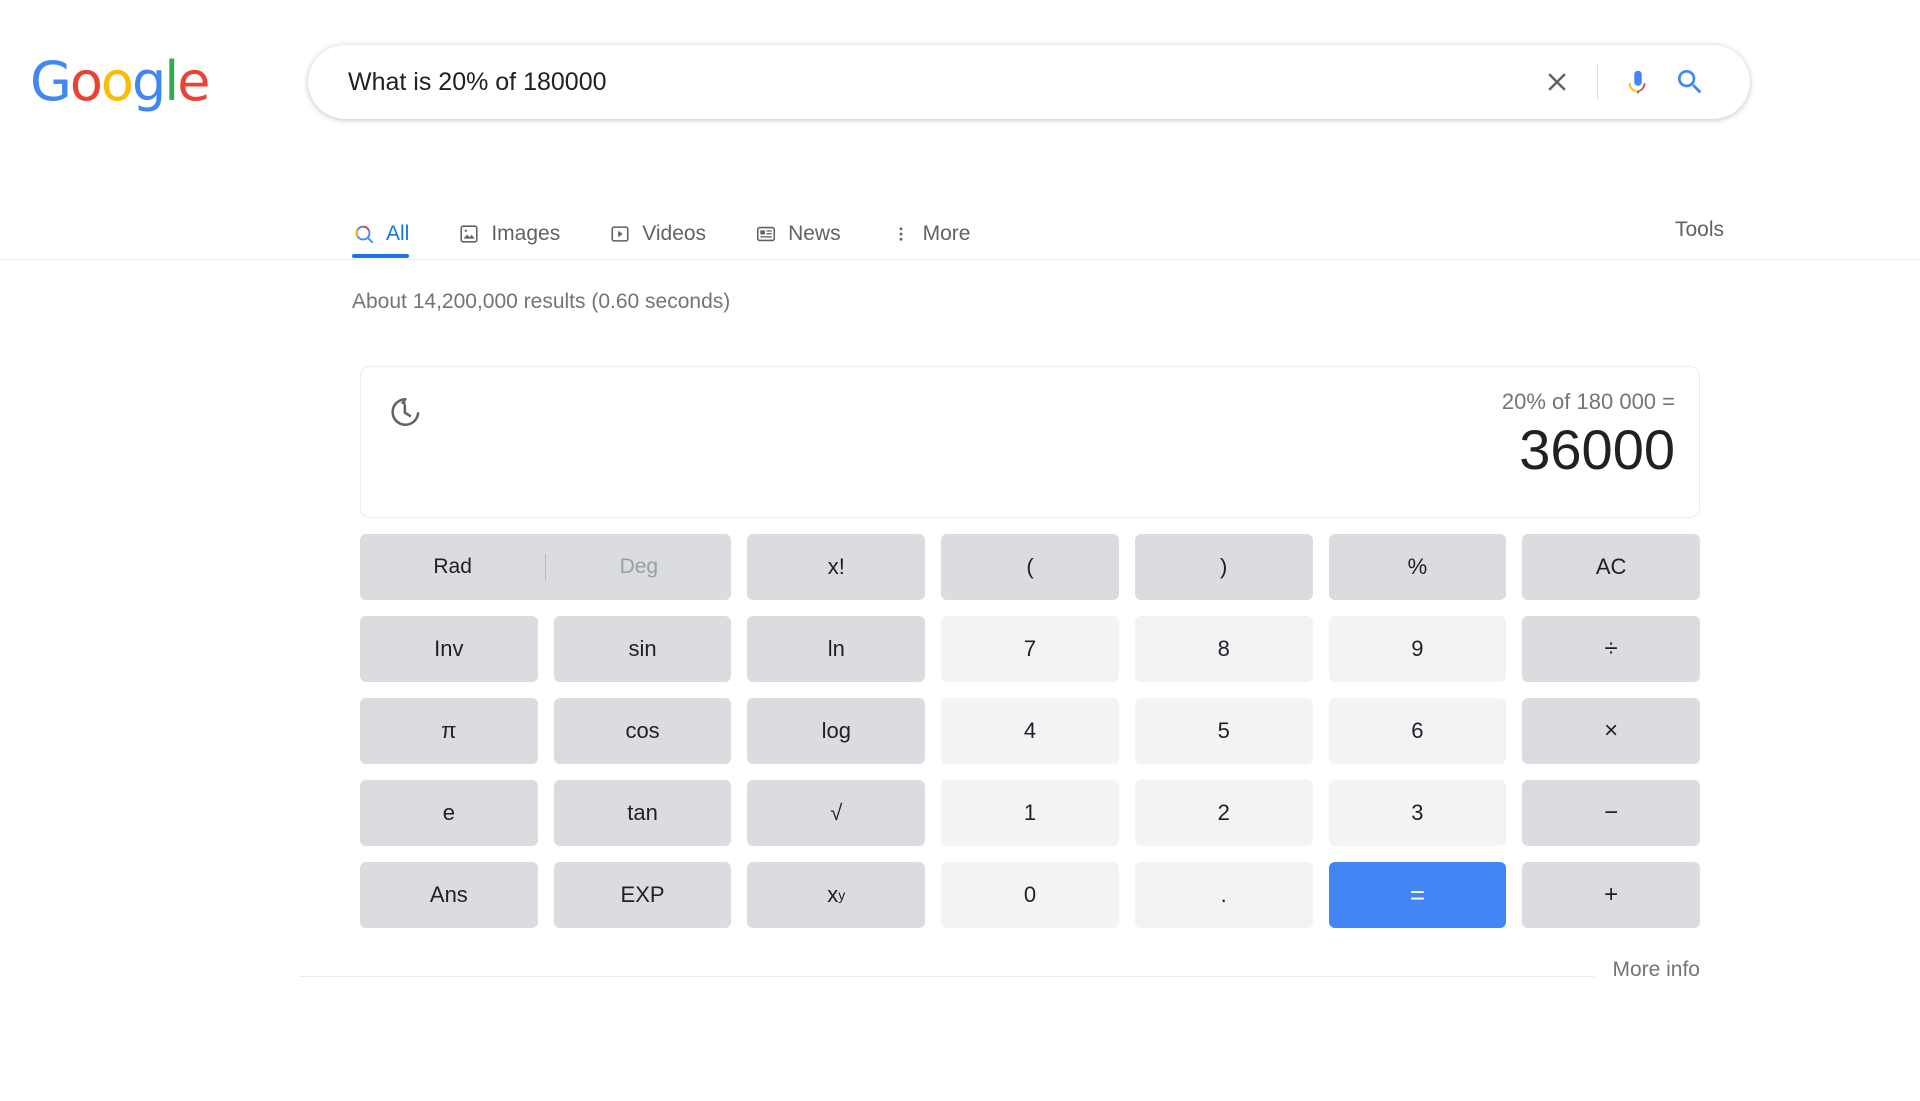 The width and height of the screenshot is (1920, 1101). I want to click on key-inv: Inv, so click(449, 649).